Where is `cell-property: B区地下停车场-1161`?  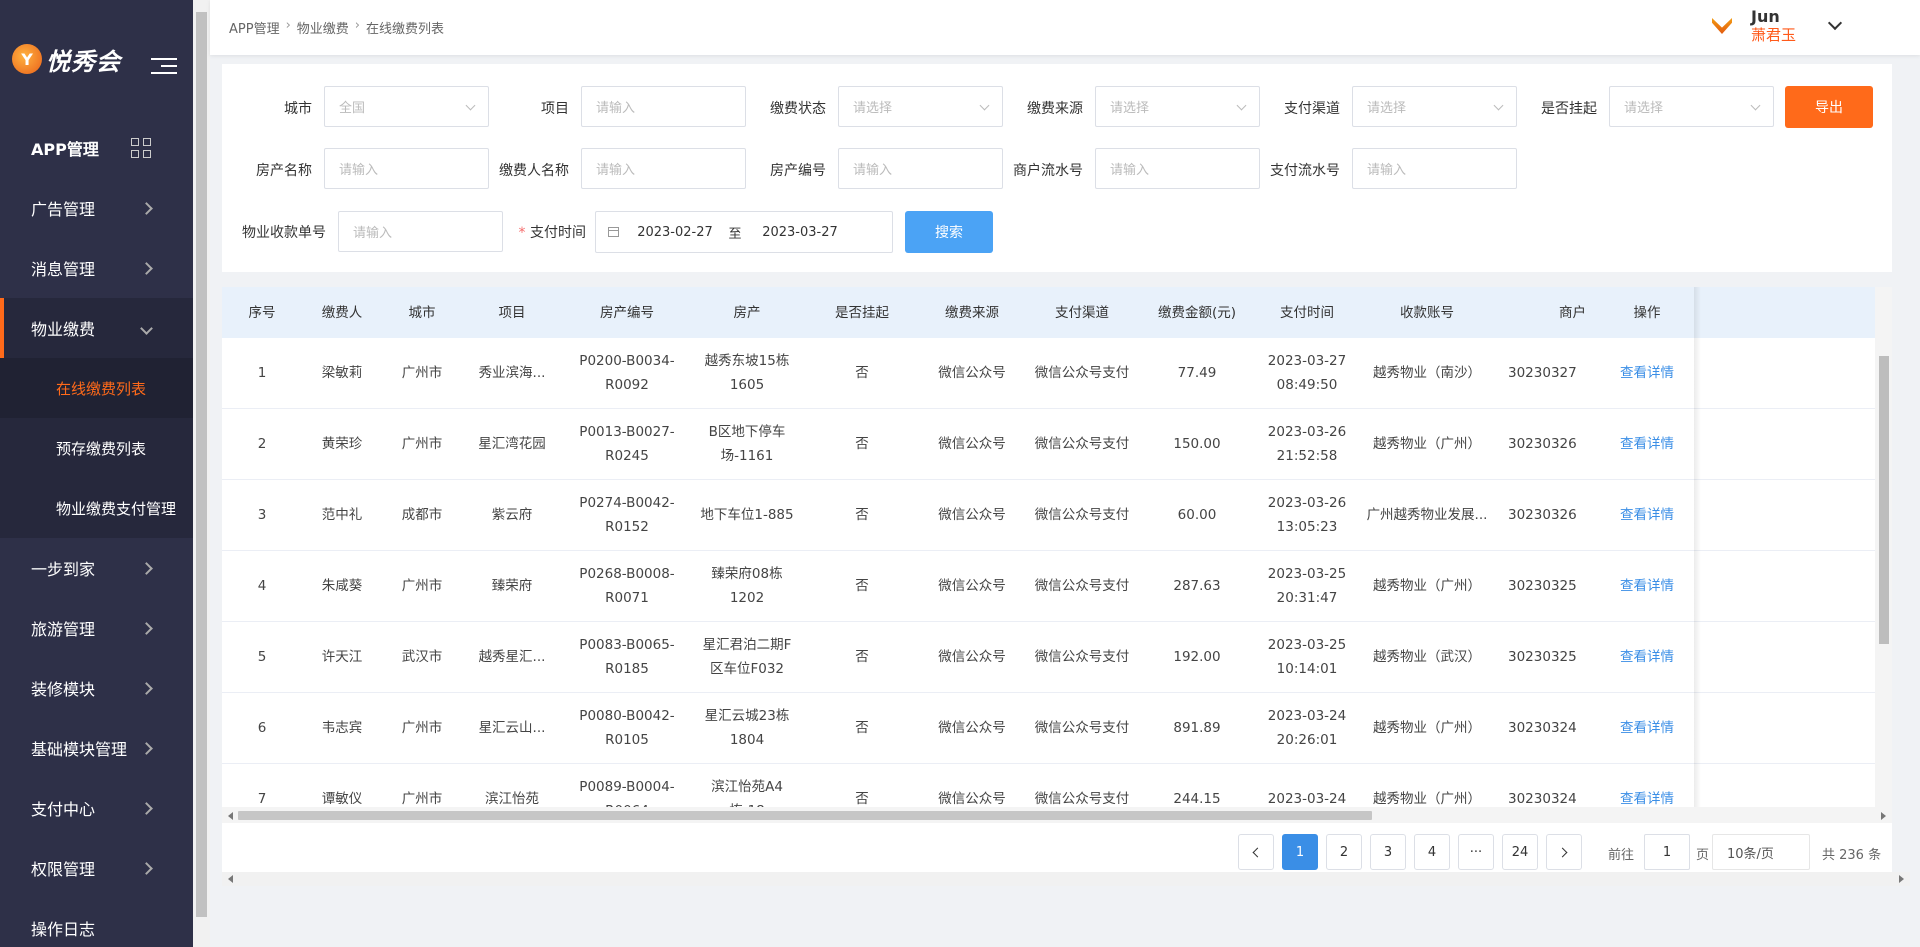
cell-property: B区地下停车场-1161 is located at coordinates (747, 444).